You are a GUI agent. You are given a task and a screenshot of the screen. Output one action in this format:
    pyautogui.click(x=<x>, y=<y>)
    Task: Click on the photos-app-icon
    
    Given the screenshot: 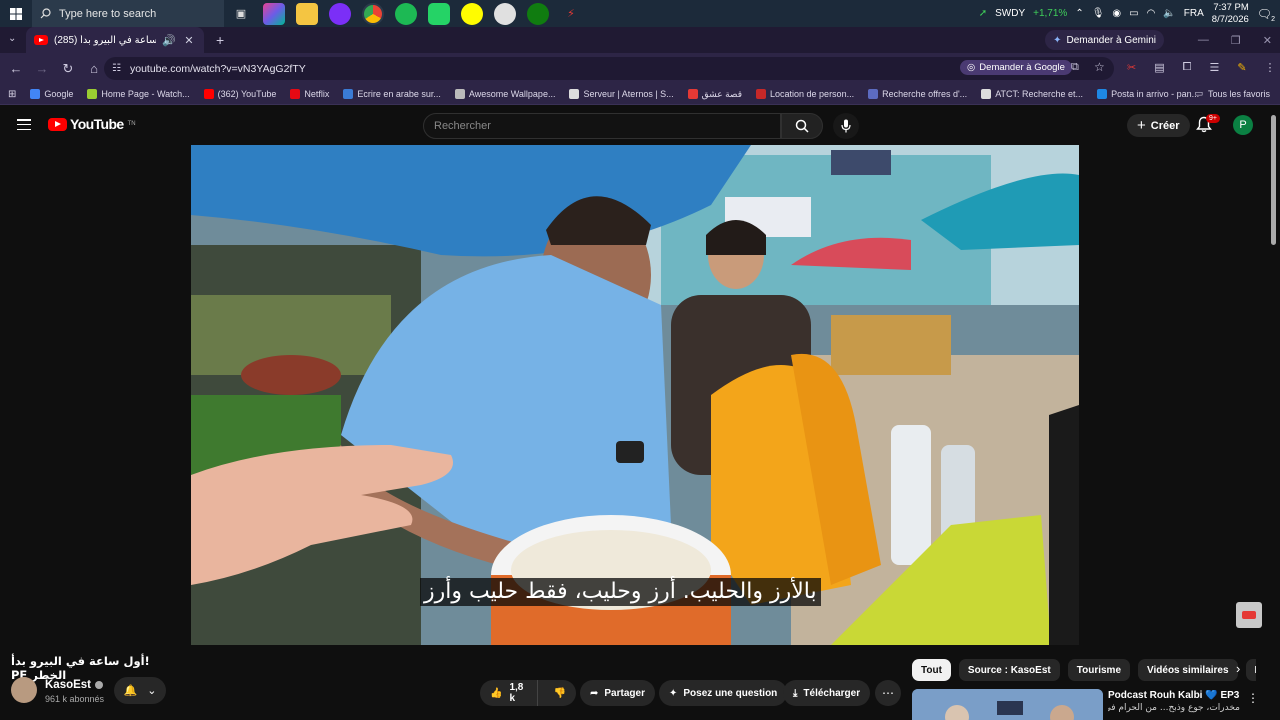 What is the action you would take?
    pyautogui.click(x=274, y=13)
    